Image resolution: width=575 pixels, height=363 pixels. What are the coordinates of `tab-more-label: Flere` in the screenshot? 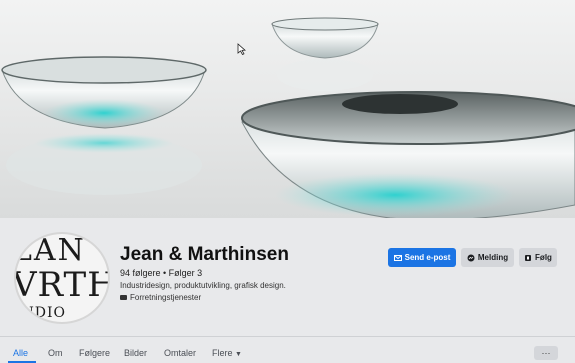 It's located at (222, 353).